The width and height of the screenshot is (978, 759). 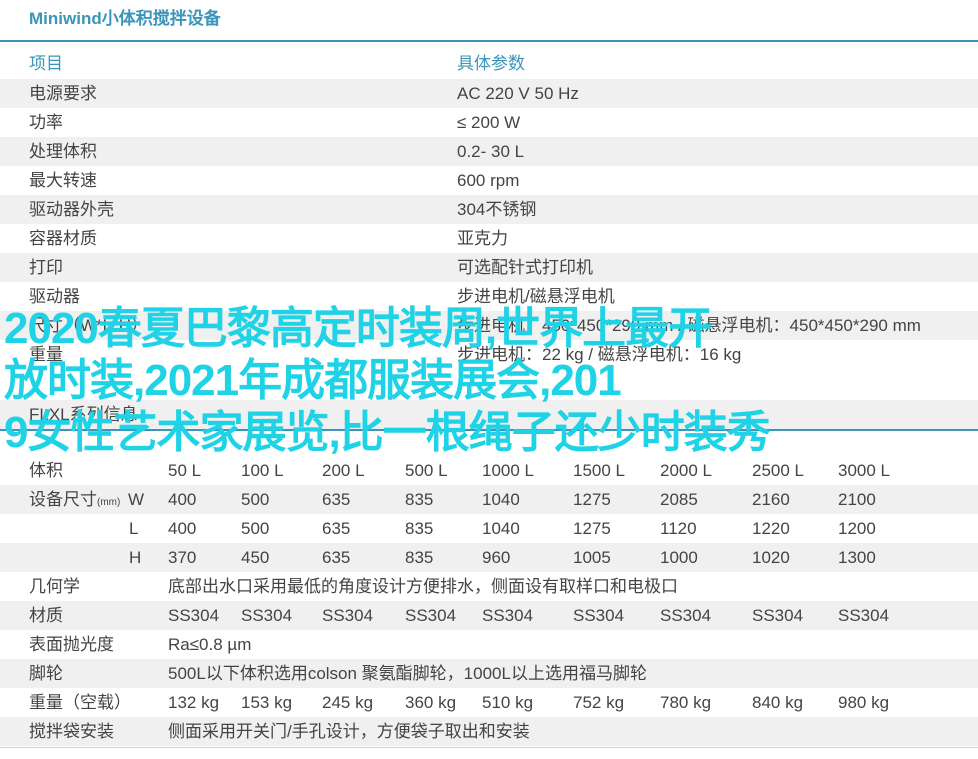 What do you see at coordinates (488, 180) in the screenshot?
I see `spec-value: 600 rpm` at bounding box center [488, 180].